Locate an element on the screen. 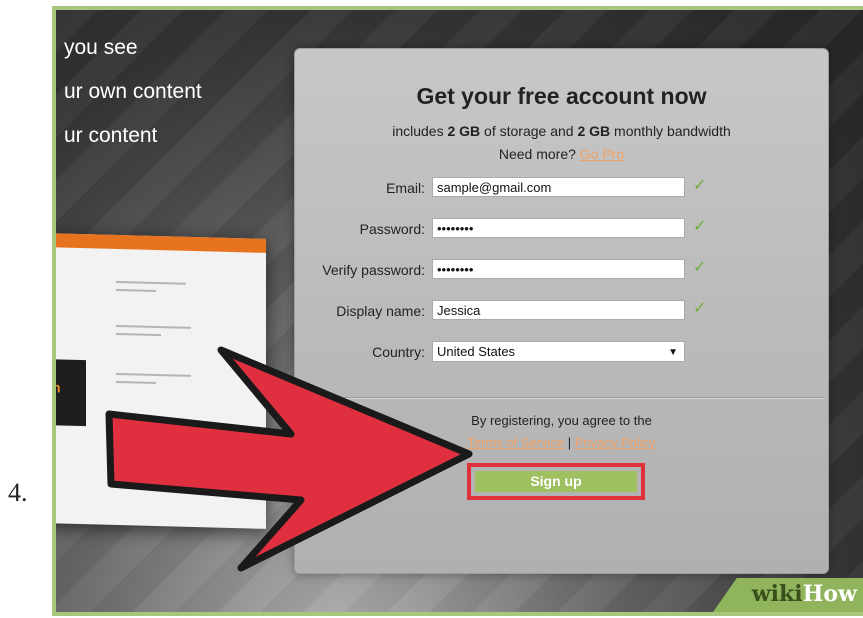 The image size is (863, 618). password-row: Password: •••••••• ✓ is located at coordinates (561, 229).